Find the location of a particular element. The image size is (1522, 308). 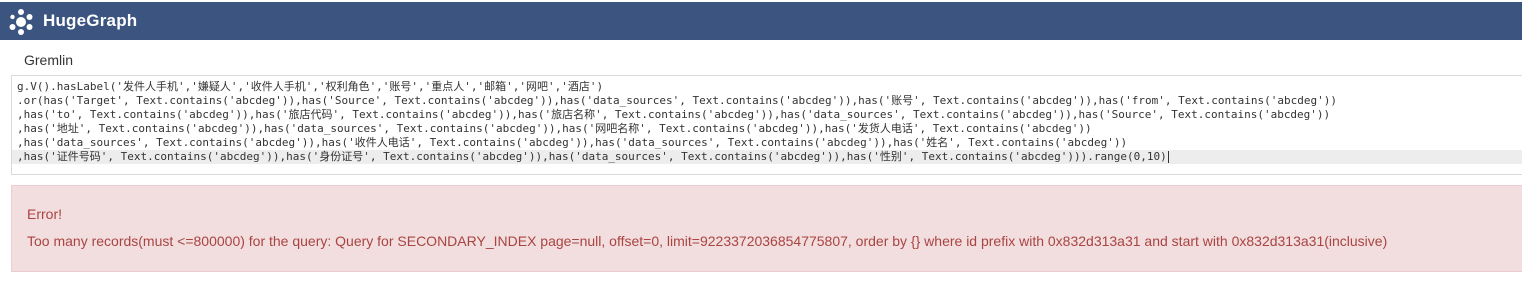

error-title: Error! is located at coordinates (44, 214).